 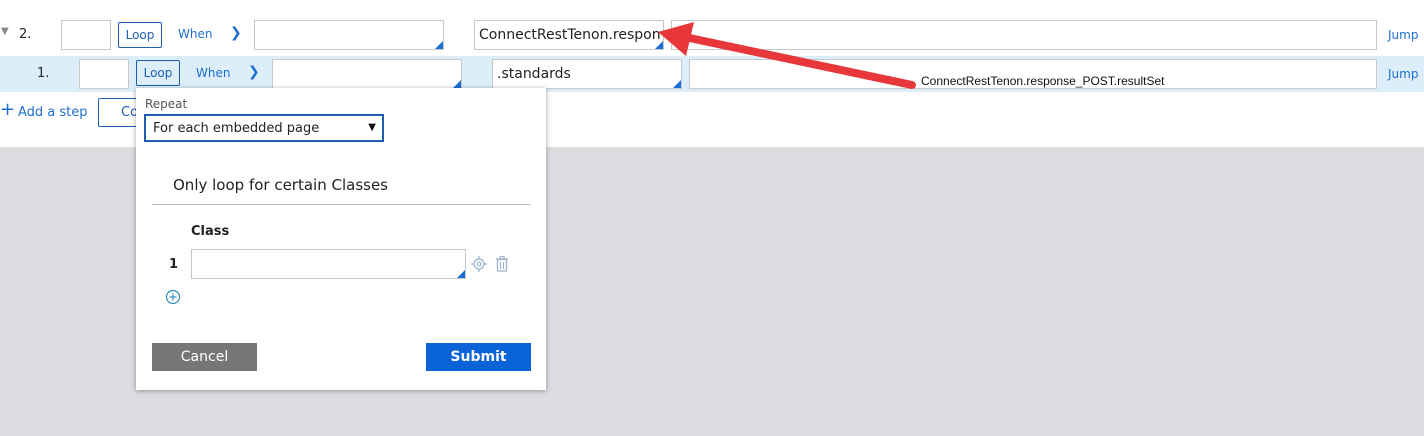 I want to click on class-row-index: 1, so click(x=174, y=264).